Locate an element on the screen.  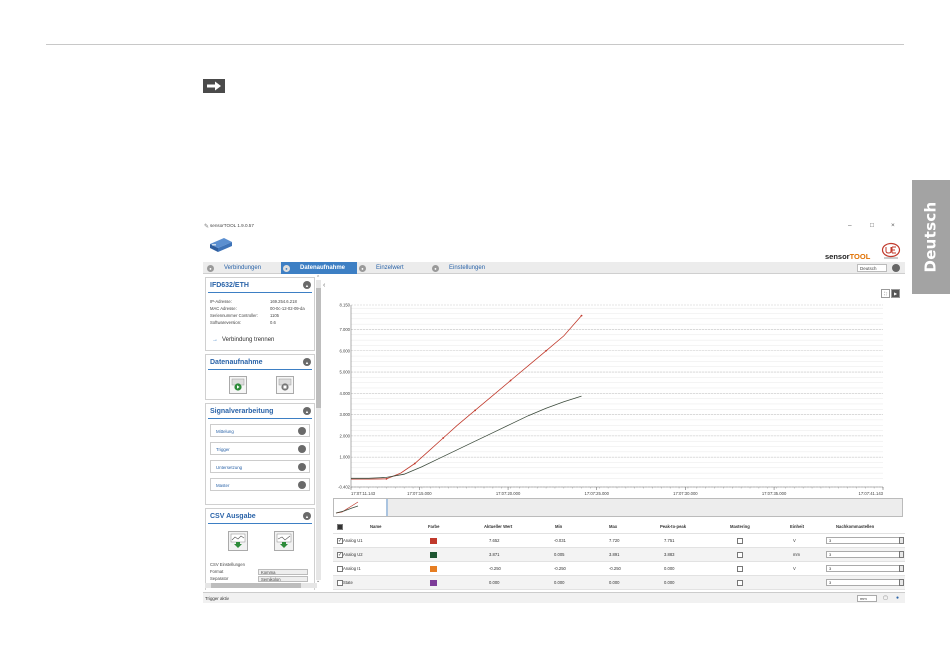
p2p-value: 7.751 is located at coordinates (669, 540).